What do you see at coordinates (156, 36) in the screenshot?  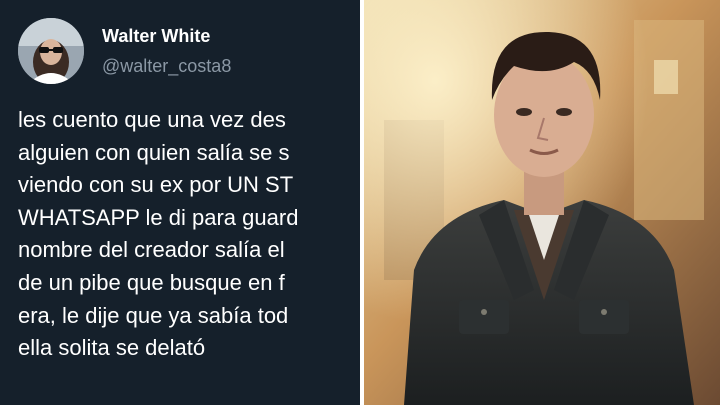 I see `author-name: Walter White` at bounding box center [156, 36].